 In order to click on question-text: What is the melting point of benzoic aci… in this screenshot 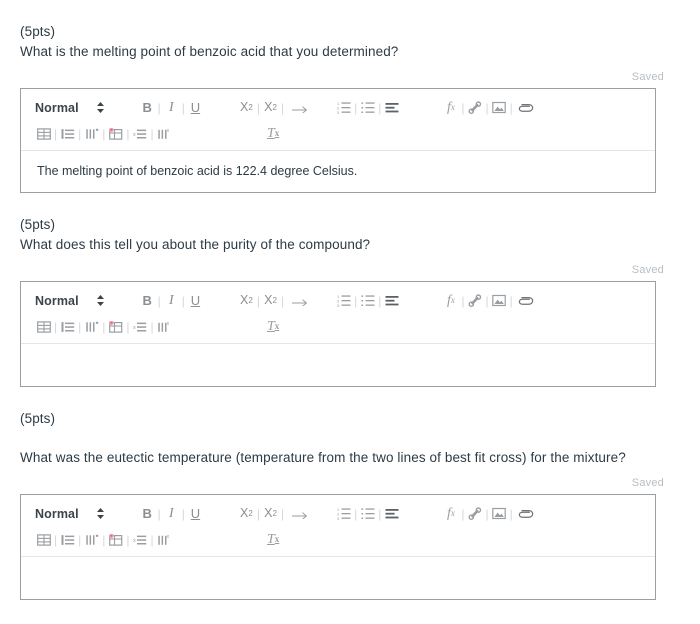, I will do `click(209, 51)`.